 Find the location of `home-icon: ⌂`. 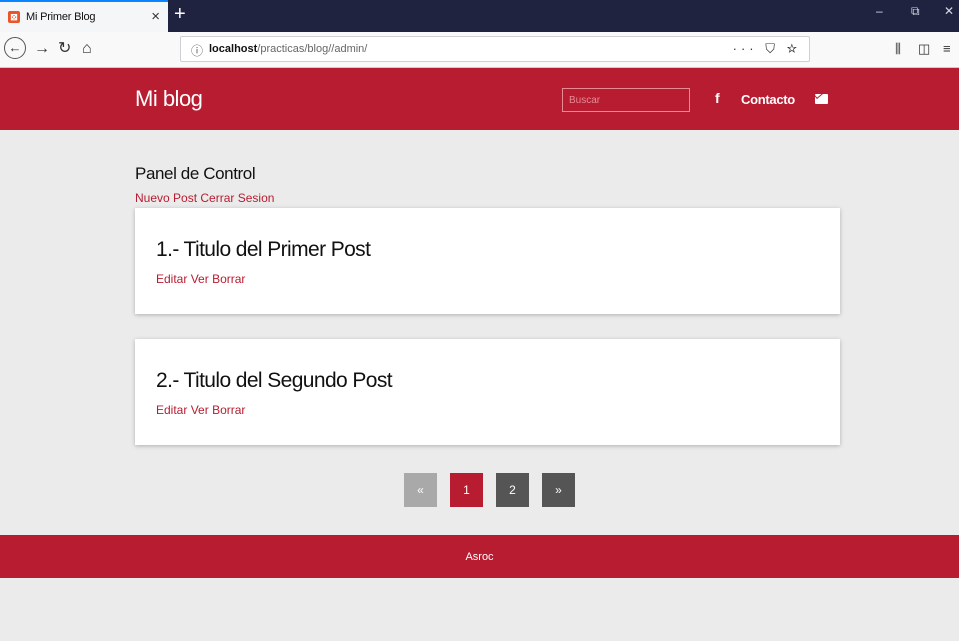

home-icon: ⌂ is located at coordinates (87, 49).